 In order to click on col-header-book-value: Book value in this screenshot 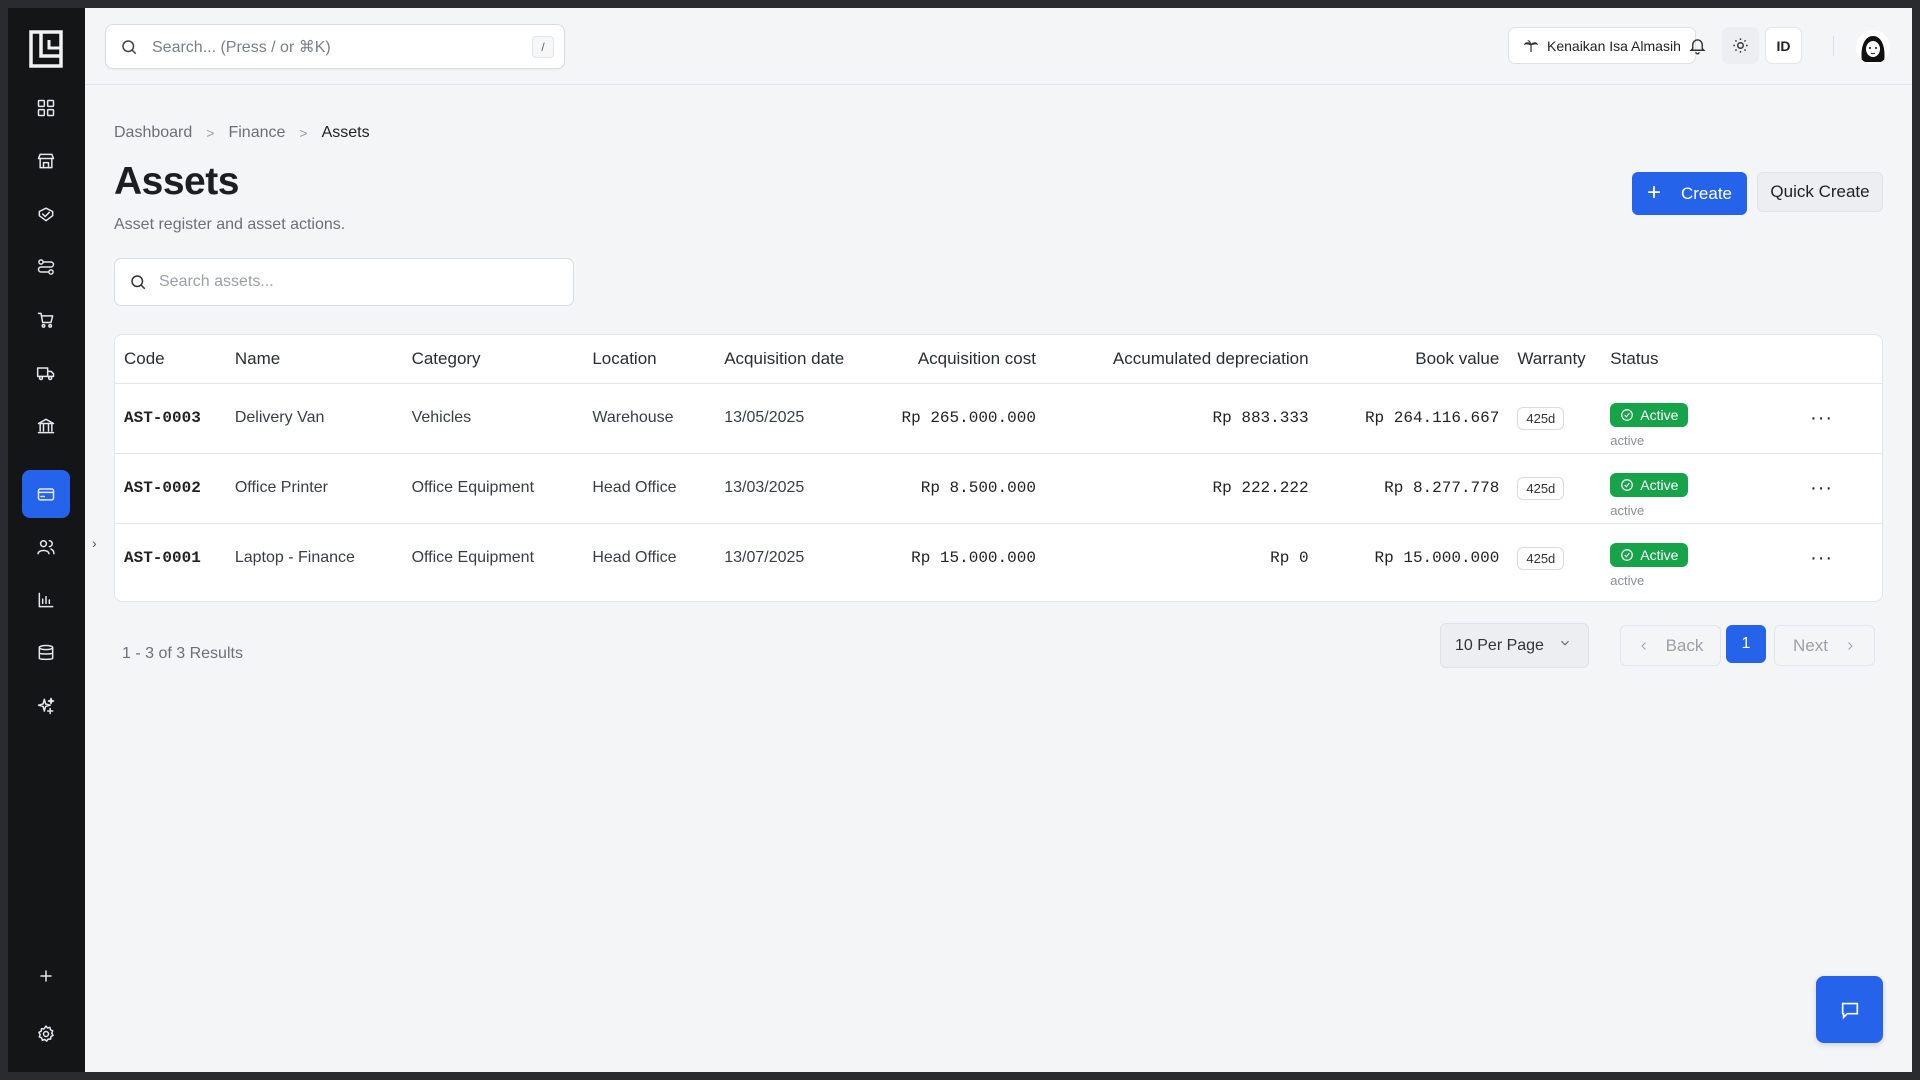, I will do `click(1404, 359)`.